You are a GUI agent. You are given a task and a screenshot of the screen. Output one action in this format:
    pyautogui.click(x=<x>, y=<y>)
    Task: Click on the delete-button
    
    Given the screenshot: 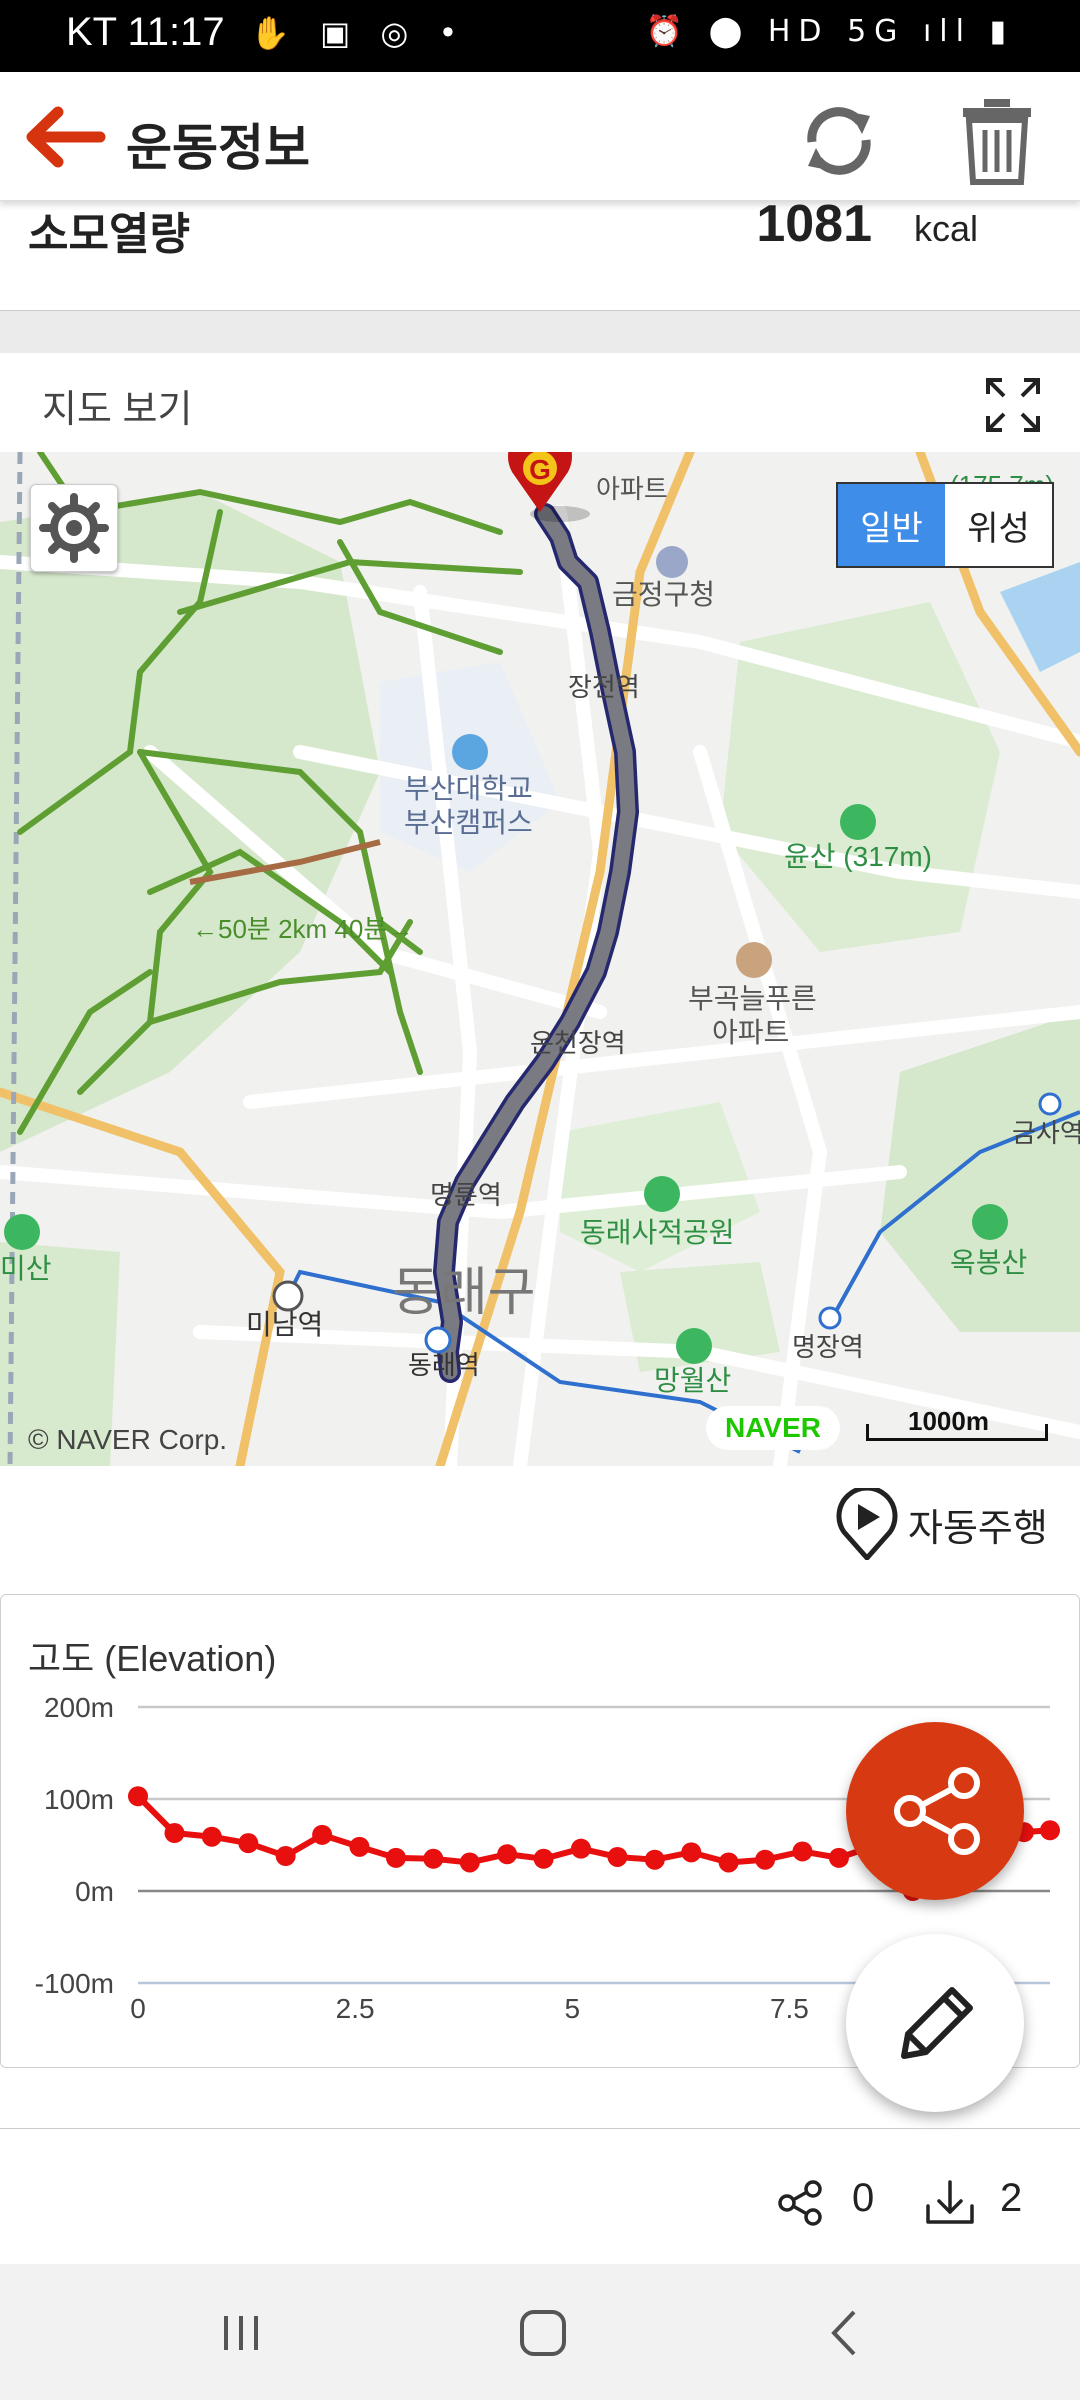 What is the action you would take?
    pyautogui.click(x=997, y=141)
    